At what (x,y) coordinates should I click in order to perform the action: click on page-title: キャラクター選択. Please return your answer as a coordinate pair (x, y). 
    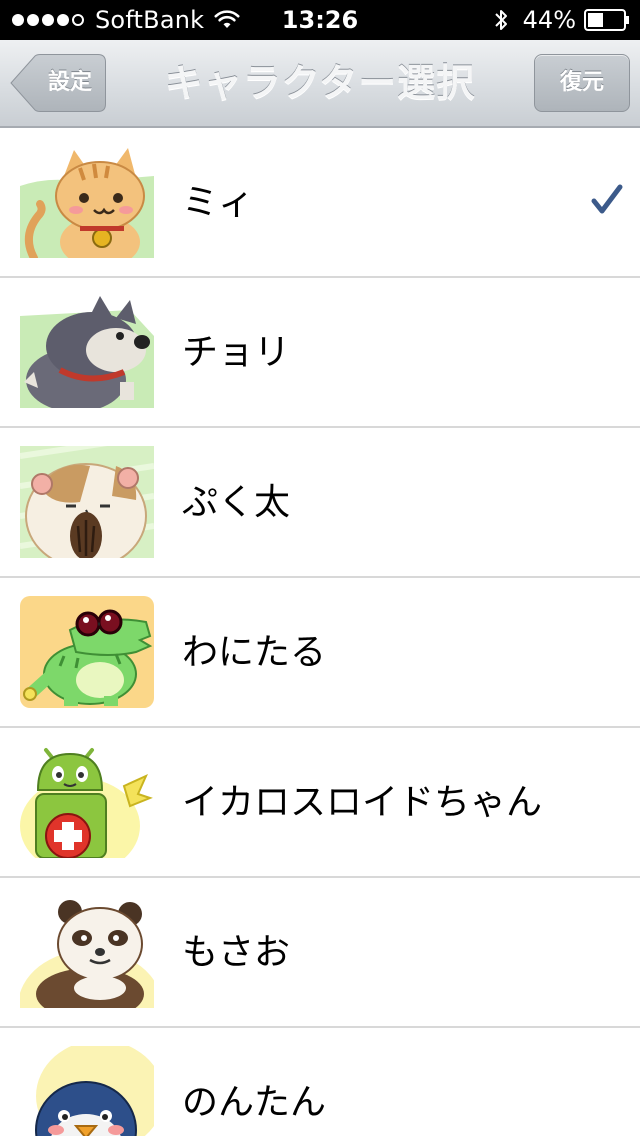
    Looking at the image, I should click on (320, 83).